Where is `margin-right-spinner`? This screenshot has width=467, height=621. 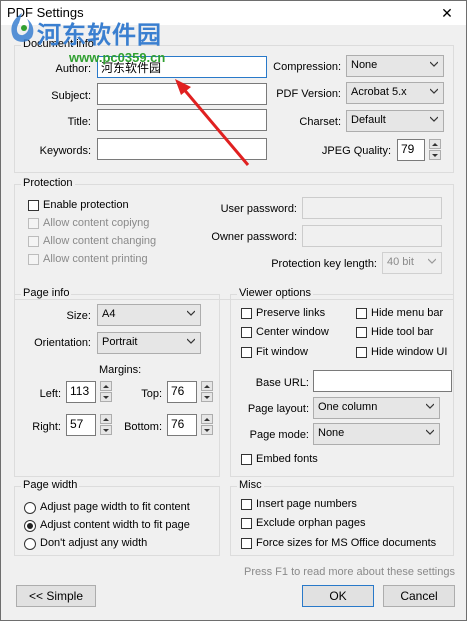 margin-right-spinner is located at coordinates (106, 425).